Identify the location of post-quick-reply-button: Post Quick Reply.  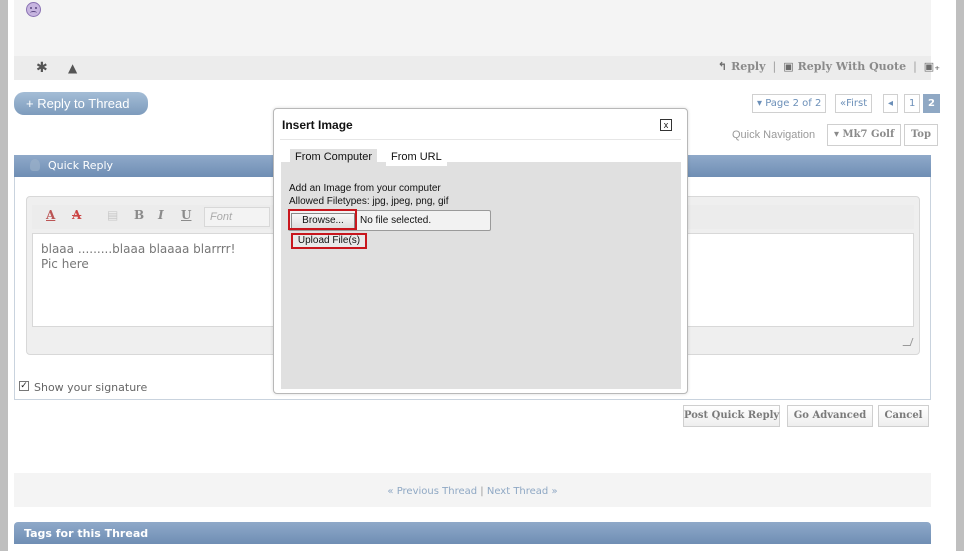
(731, 416).